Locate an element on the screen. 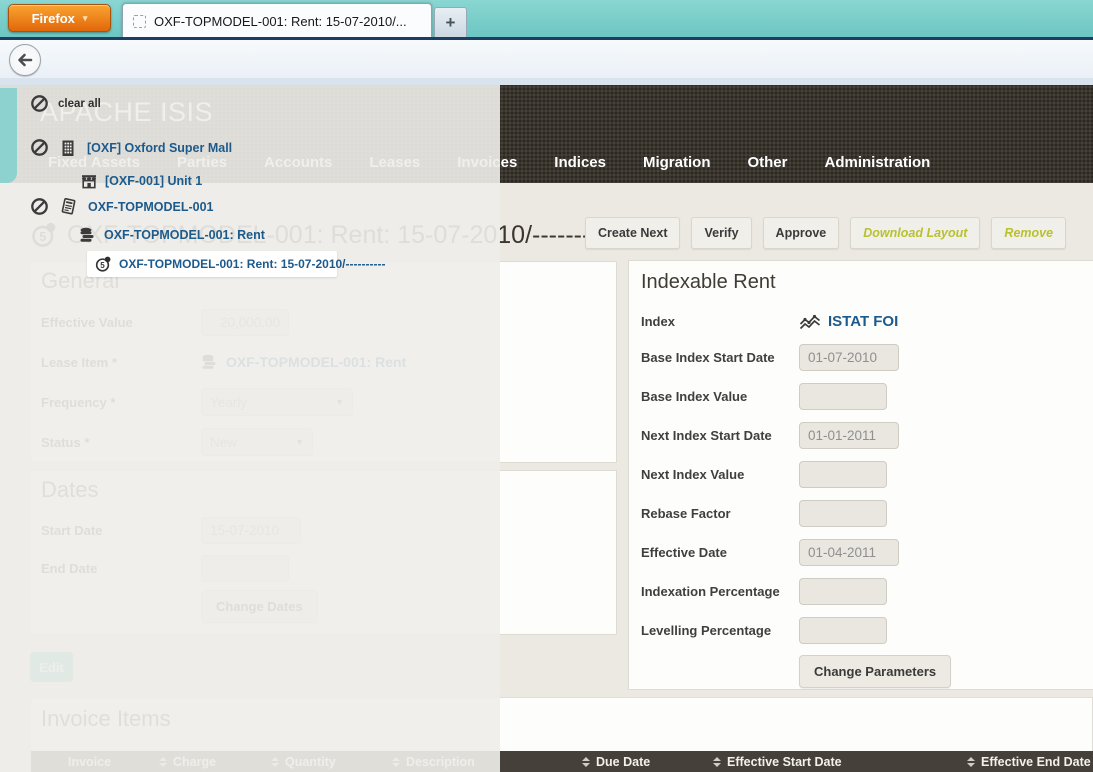  bookmark-row: [OXF-001] Unit 1 is located at coordinates (141, 181).